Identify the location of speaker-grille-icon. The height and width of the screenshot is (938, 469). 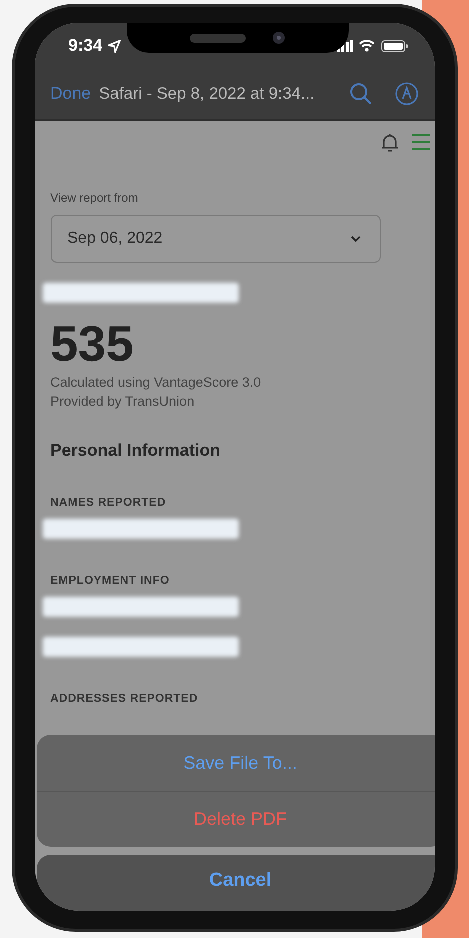
(218, 38).